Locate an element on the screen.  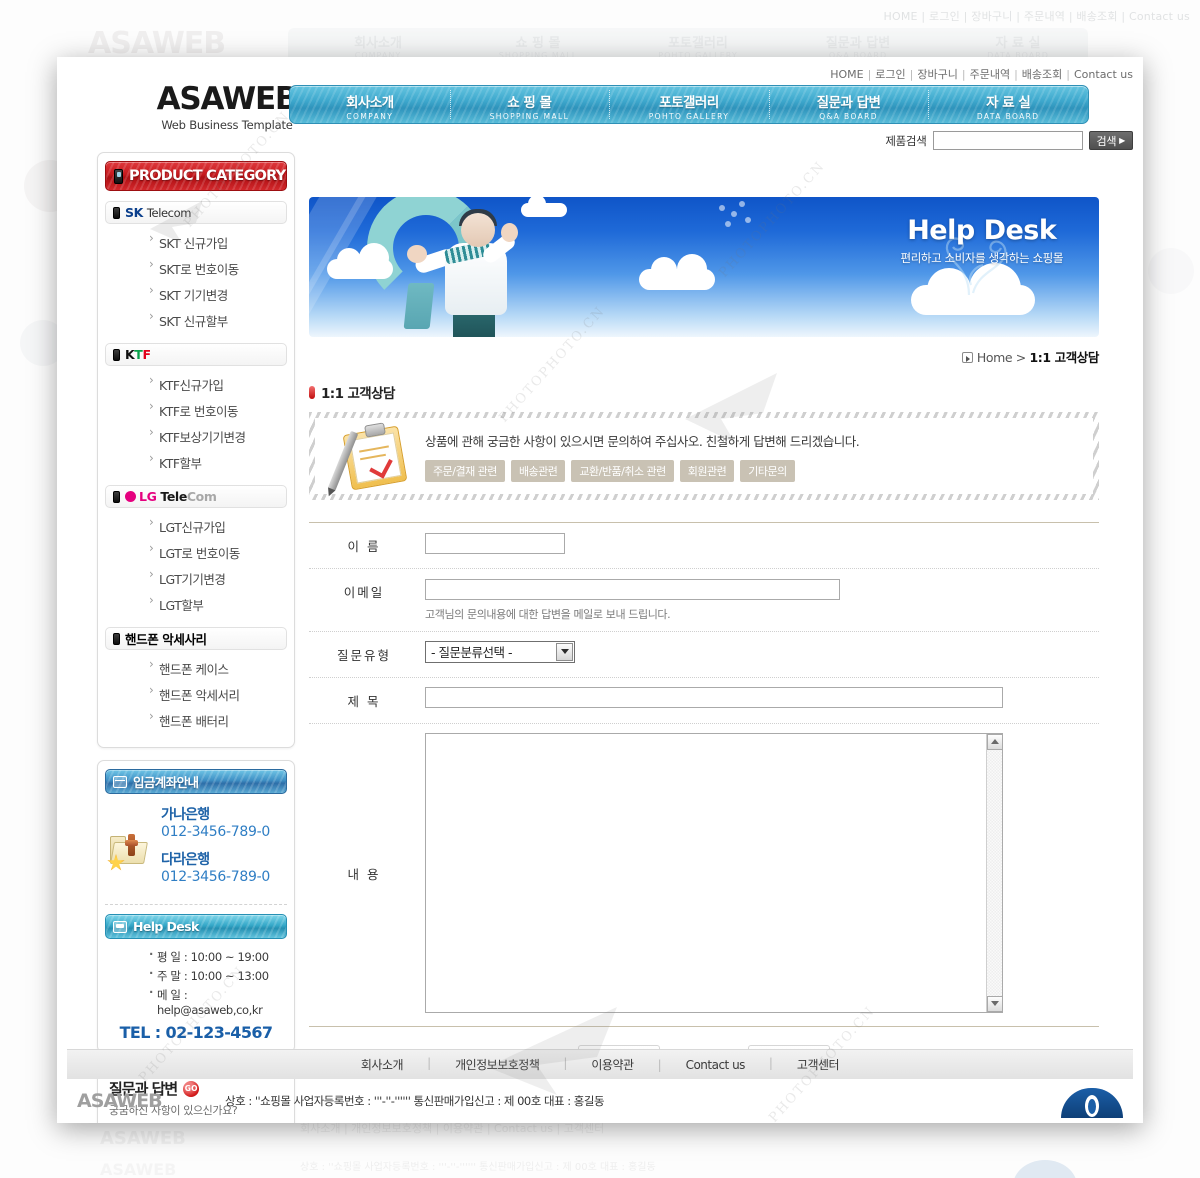
menu-item-phone-accessory: 핸드폰 악세서리 is located at coordinates (216, 694).